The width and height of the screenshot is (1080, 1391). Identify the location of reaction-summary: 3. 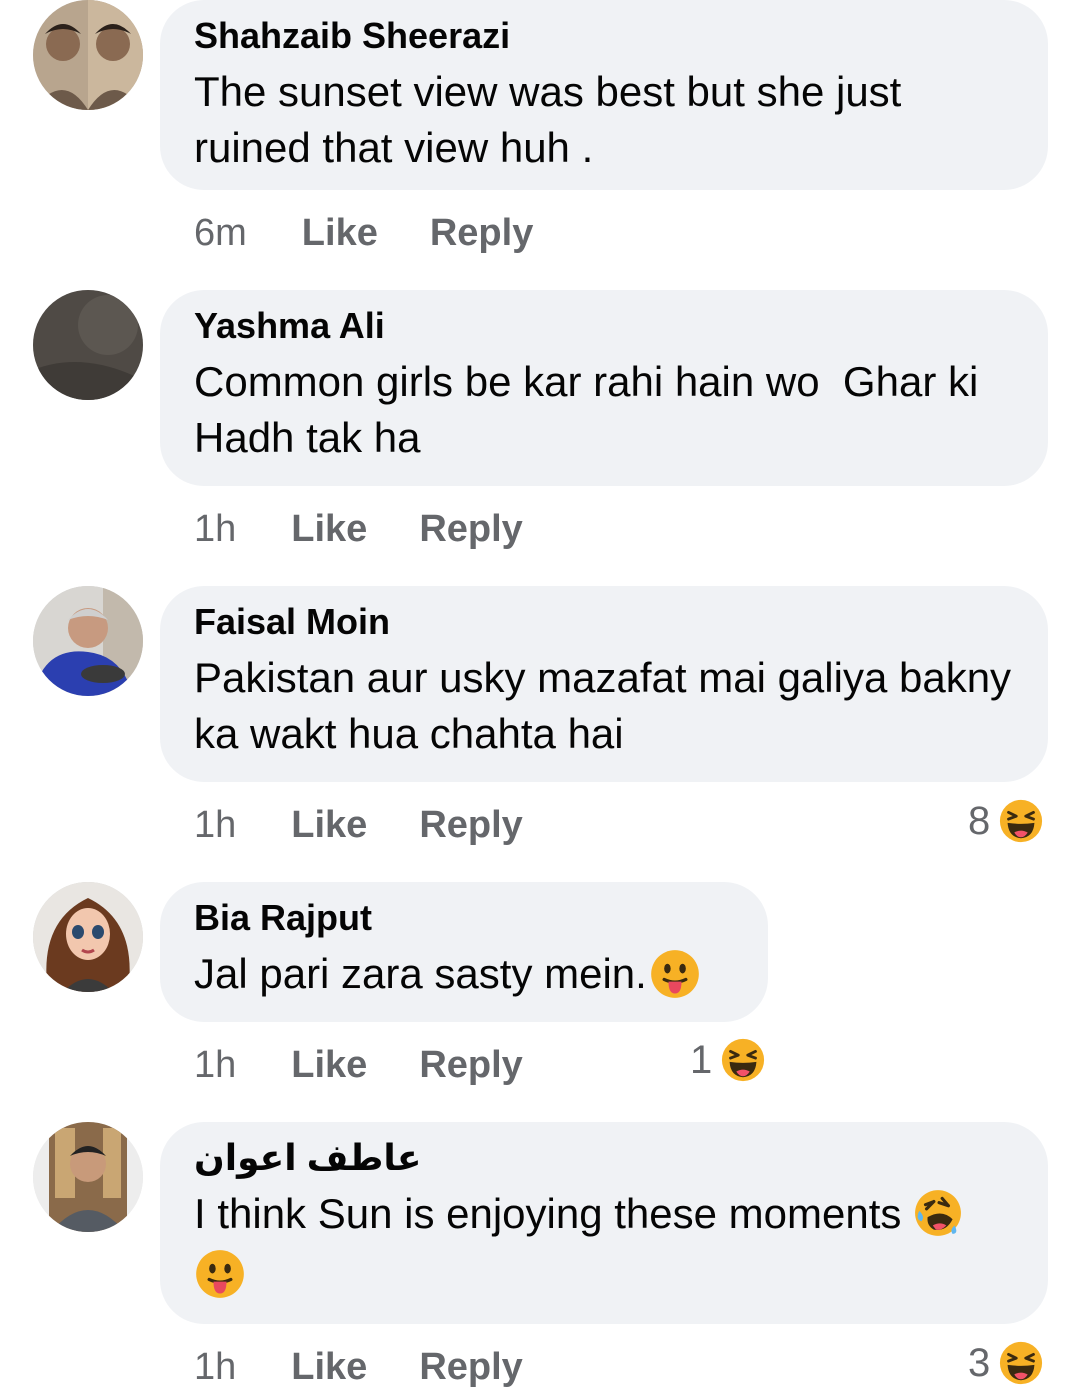
(1006, 1363).